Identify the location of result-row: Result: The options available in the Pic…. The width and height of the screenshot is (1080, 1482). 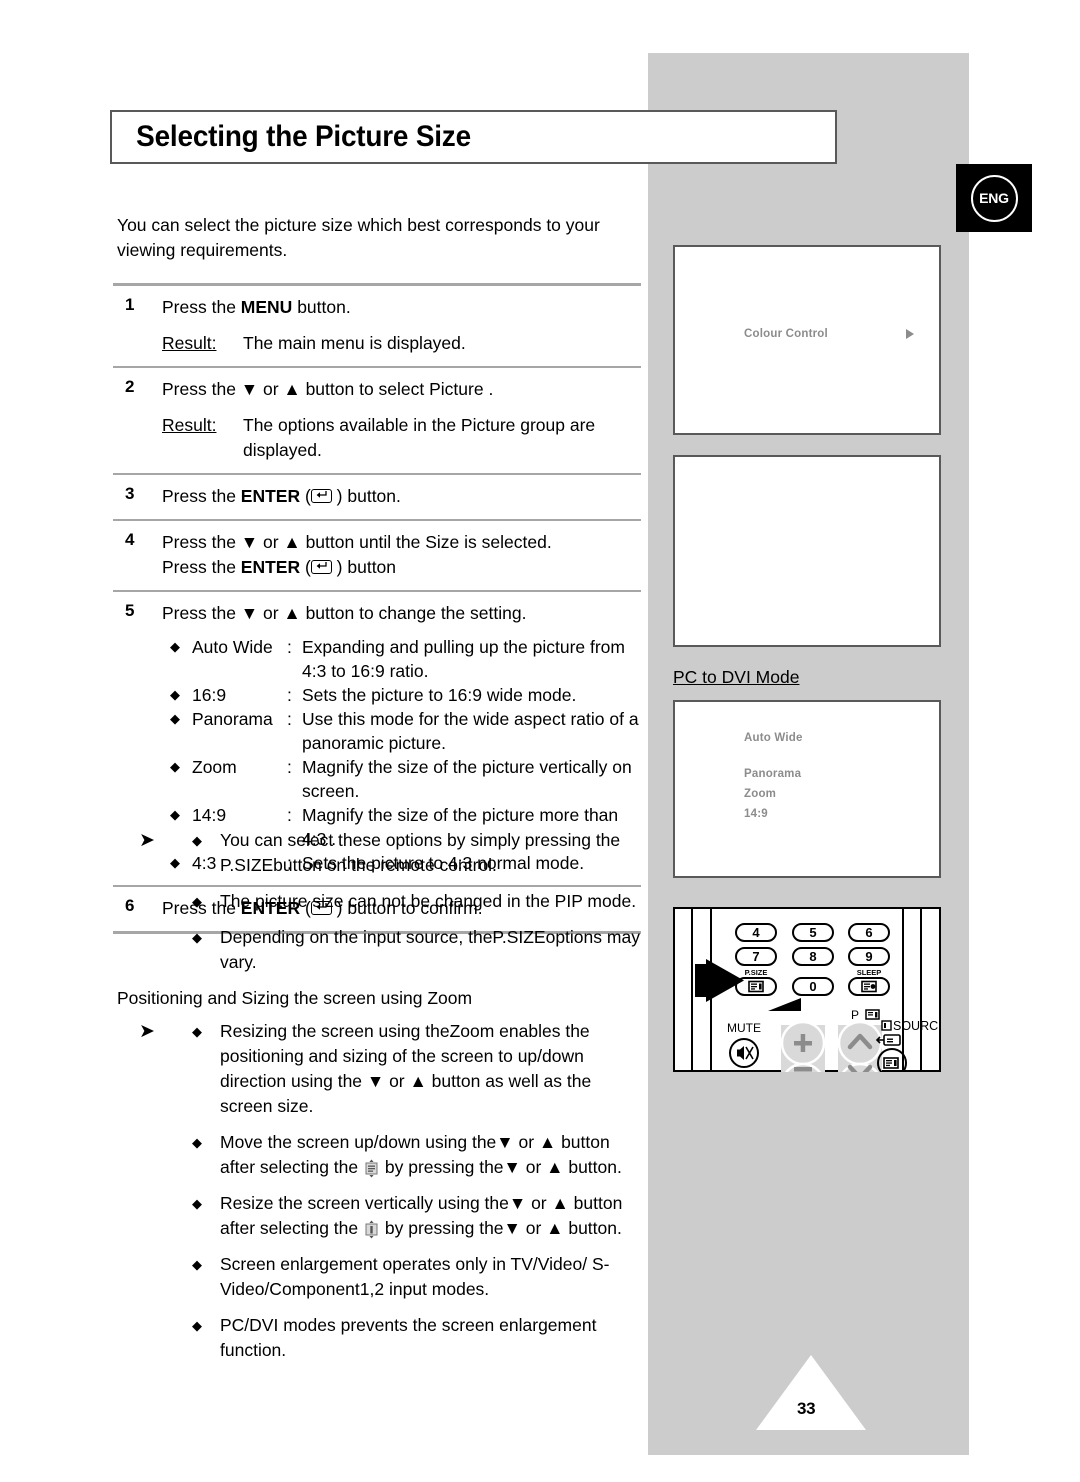
(401, 438).